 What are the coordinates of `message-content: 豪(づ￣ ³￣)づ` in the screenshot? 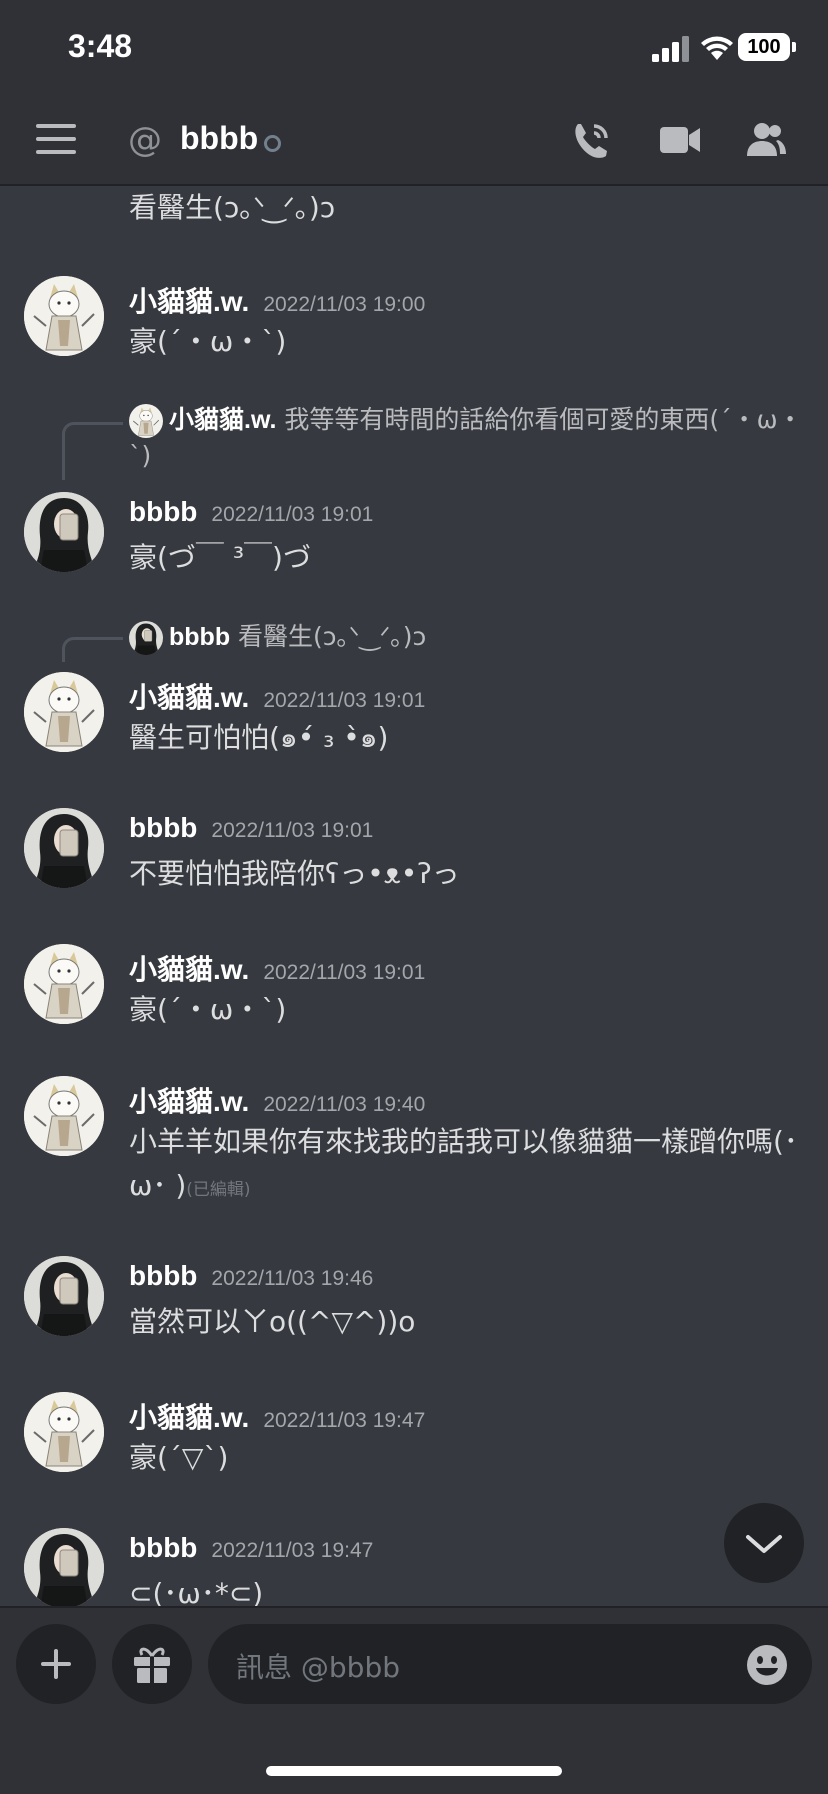 It's located at (220, 557).